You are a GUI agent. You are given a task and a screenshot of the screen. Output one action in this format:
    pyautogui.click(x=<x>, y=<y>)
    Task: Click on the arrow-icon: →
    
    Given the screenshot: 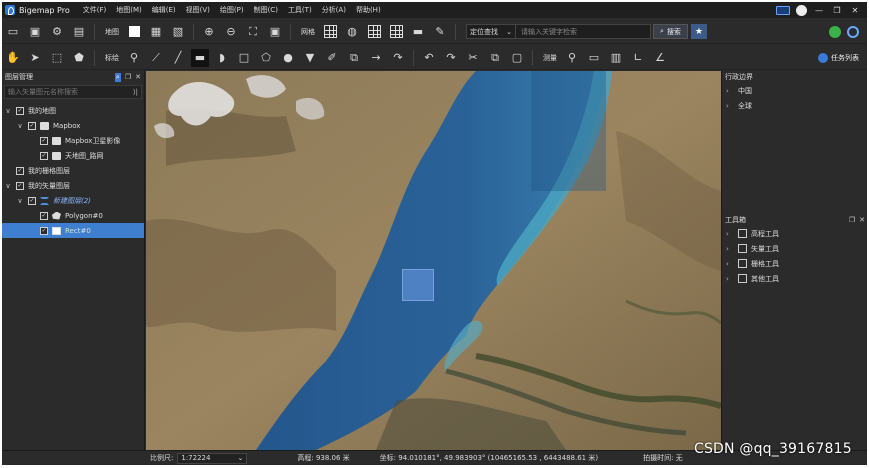 What is the action you would take?
    pyautogui.click(x=376, y=58)
    